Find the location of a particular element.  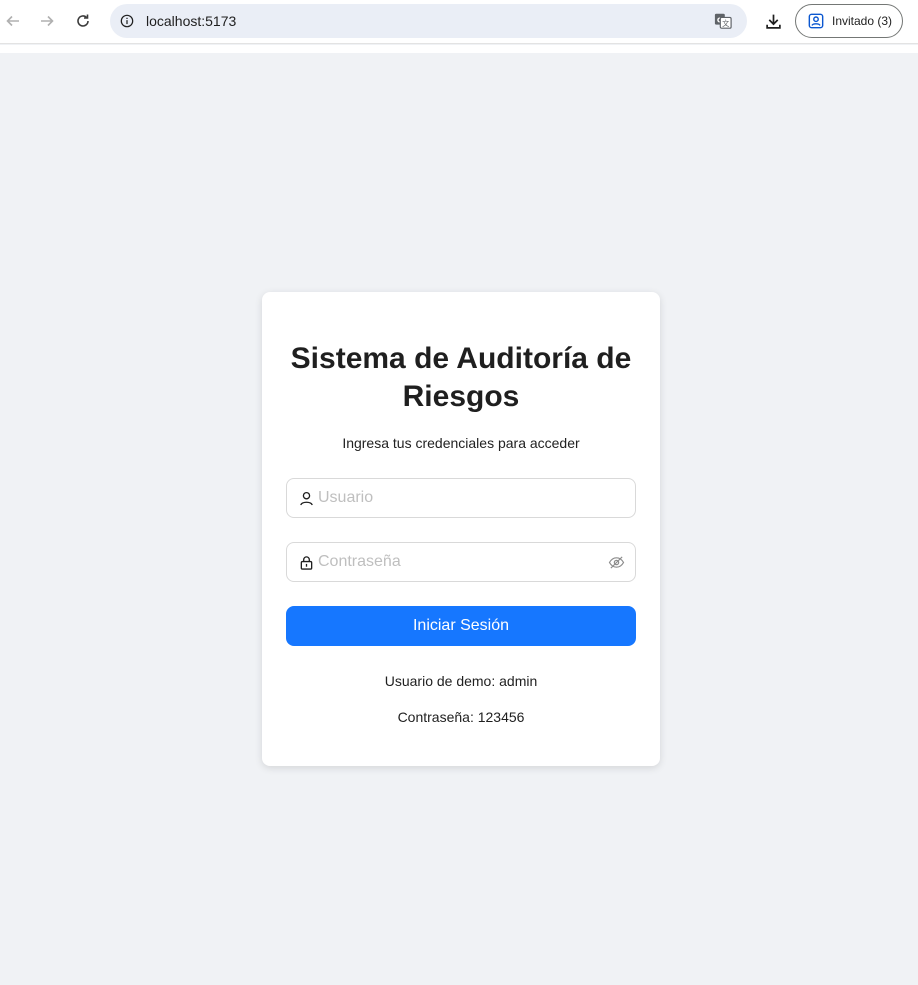

arrow-left-icon is located at coordinates (12, 21).